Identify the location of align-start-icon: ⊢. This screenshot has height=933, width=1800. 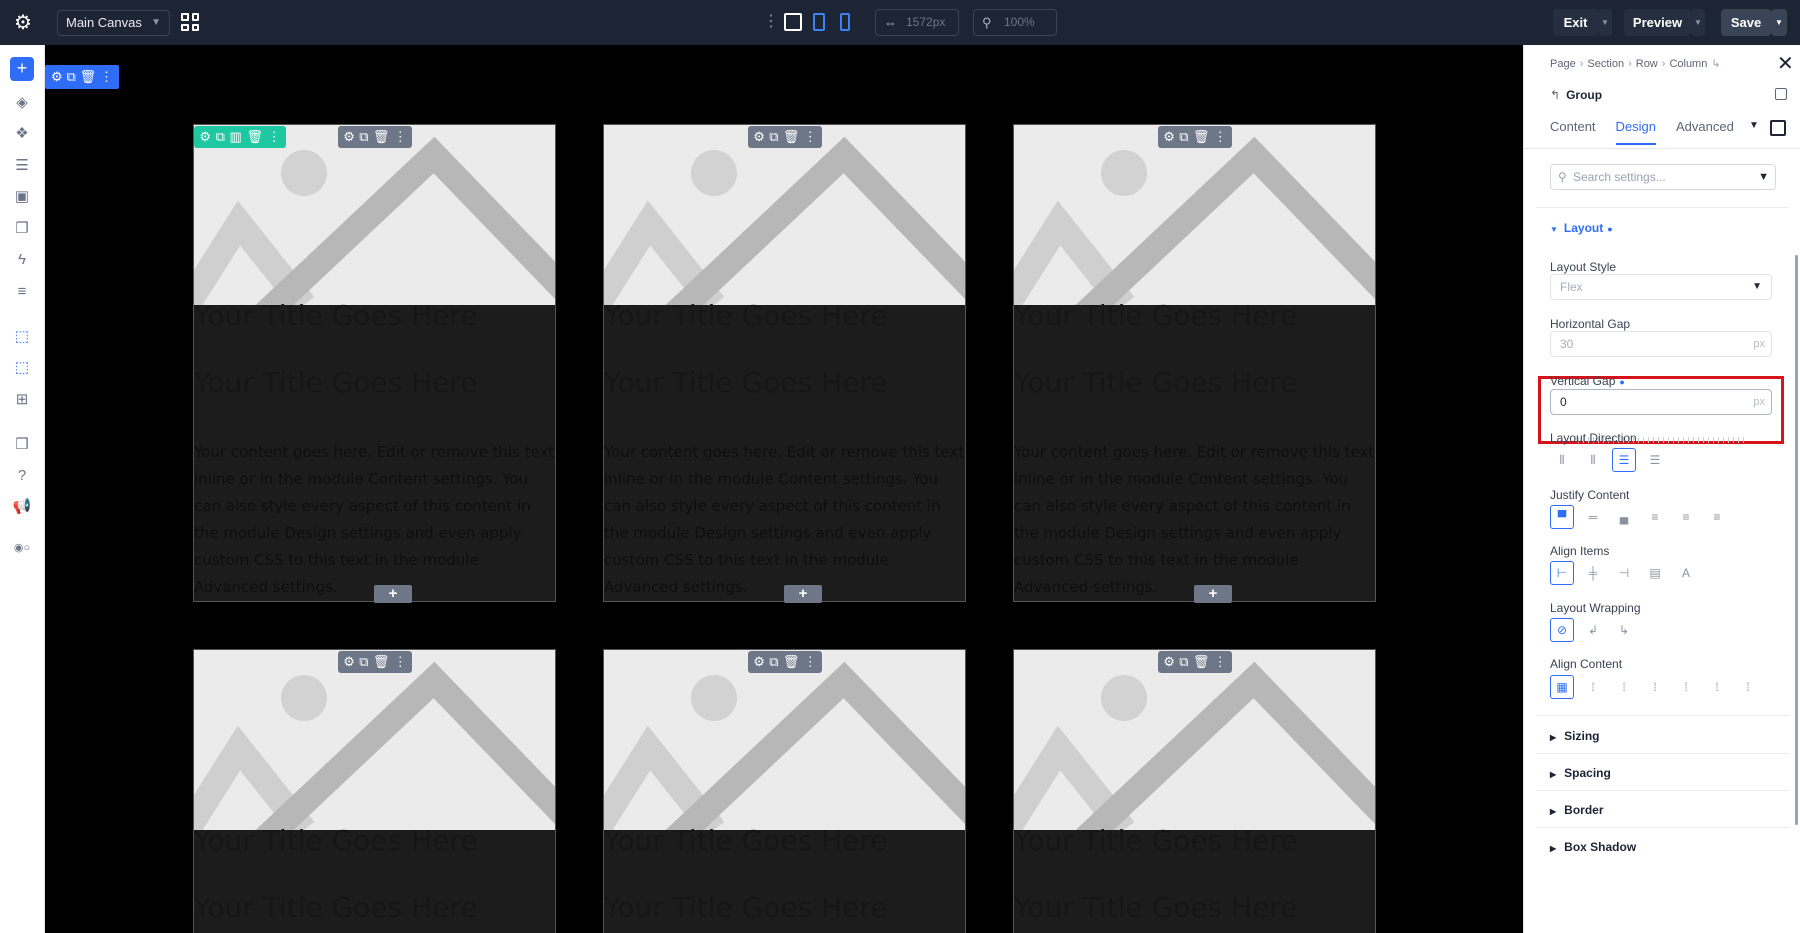
(1562, 573).